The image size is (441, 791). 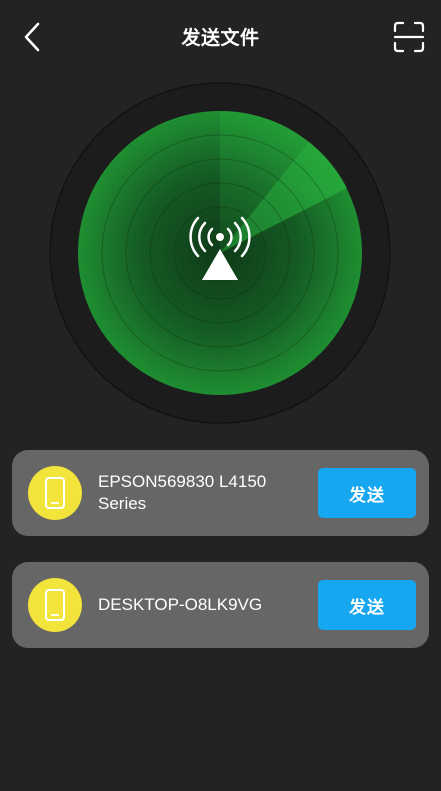 I want to click on device-name: EPSON569830 L4150 Series, so click(x=182, y=492).